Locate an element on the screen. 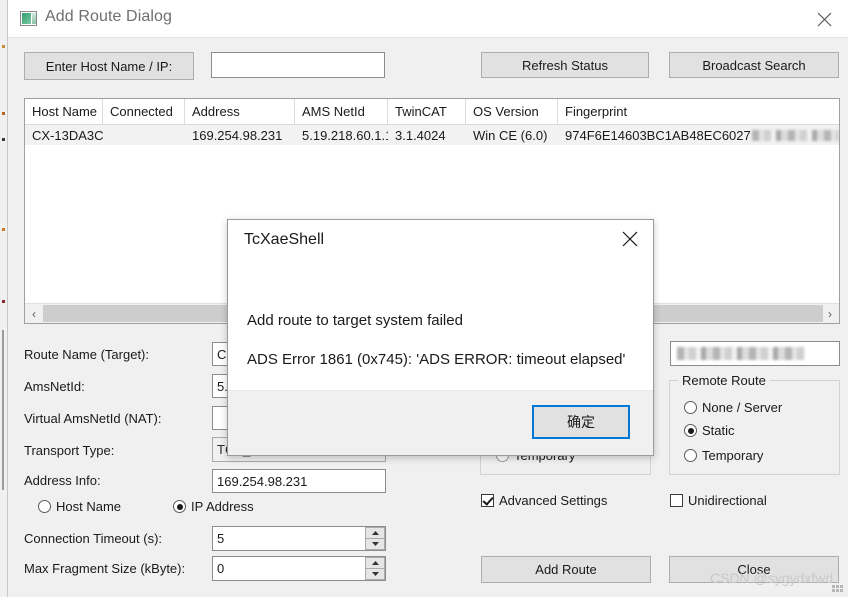  broadcast-search-button: Broadcast Search is located at coordinates (754, 65).